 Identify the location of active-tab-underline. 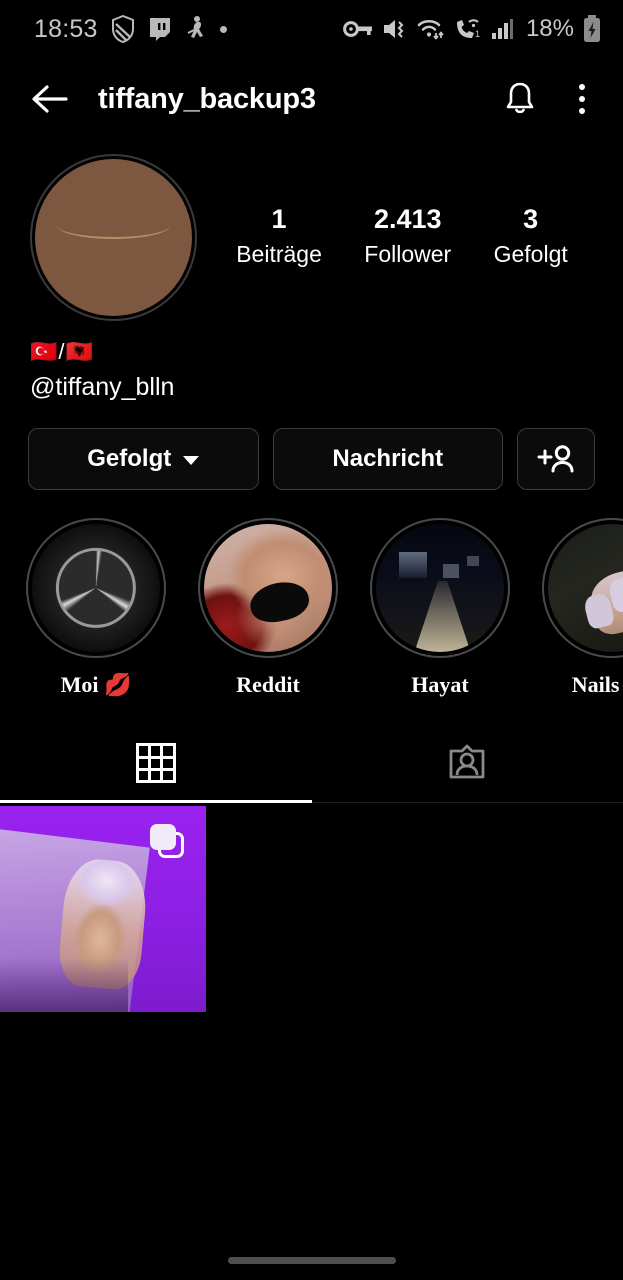
(156, 802).